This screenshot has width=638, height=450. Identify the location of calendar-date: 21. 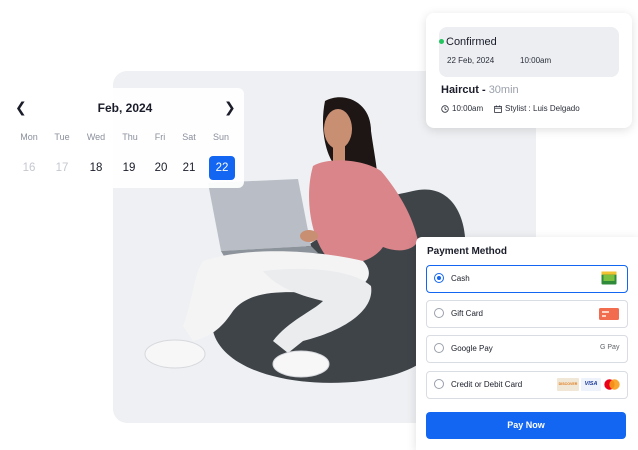
(189, 168).